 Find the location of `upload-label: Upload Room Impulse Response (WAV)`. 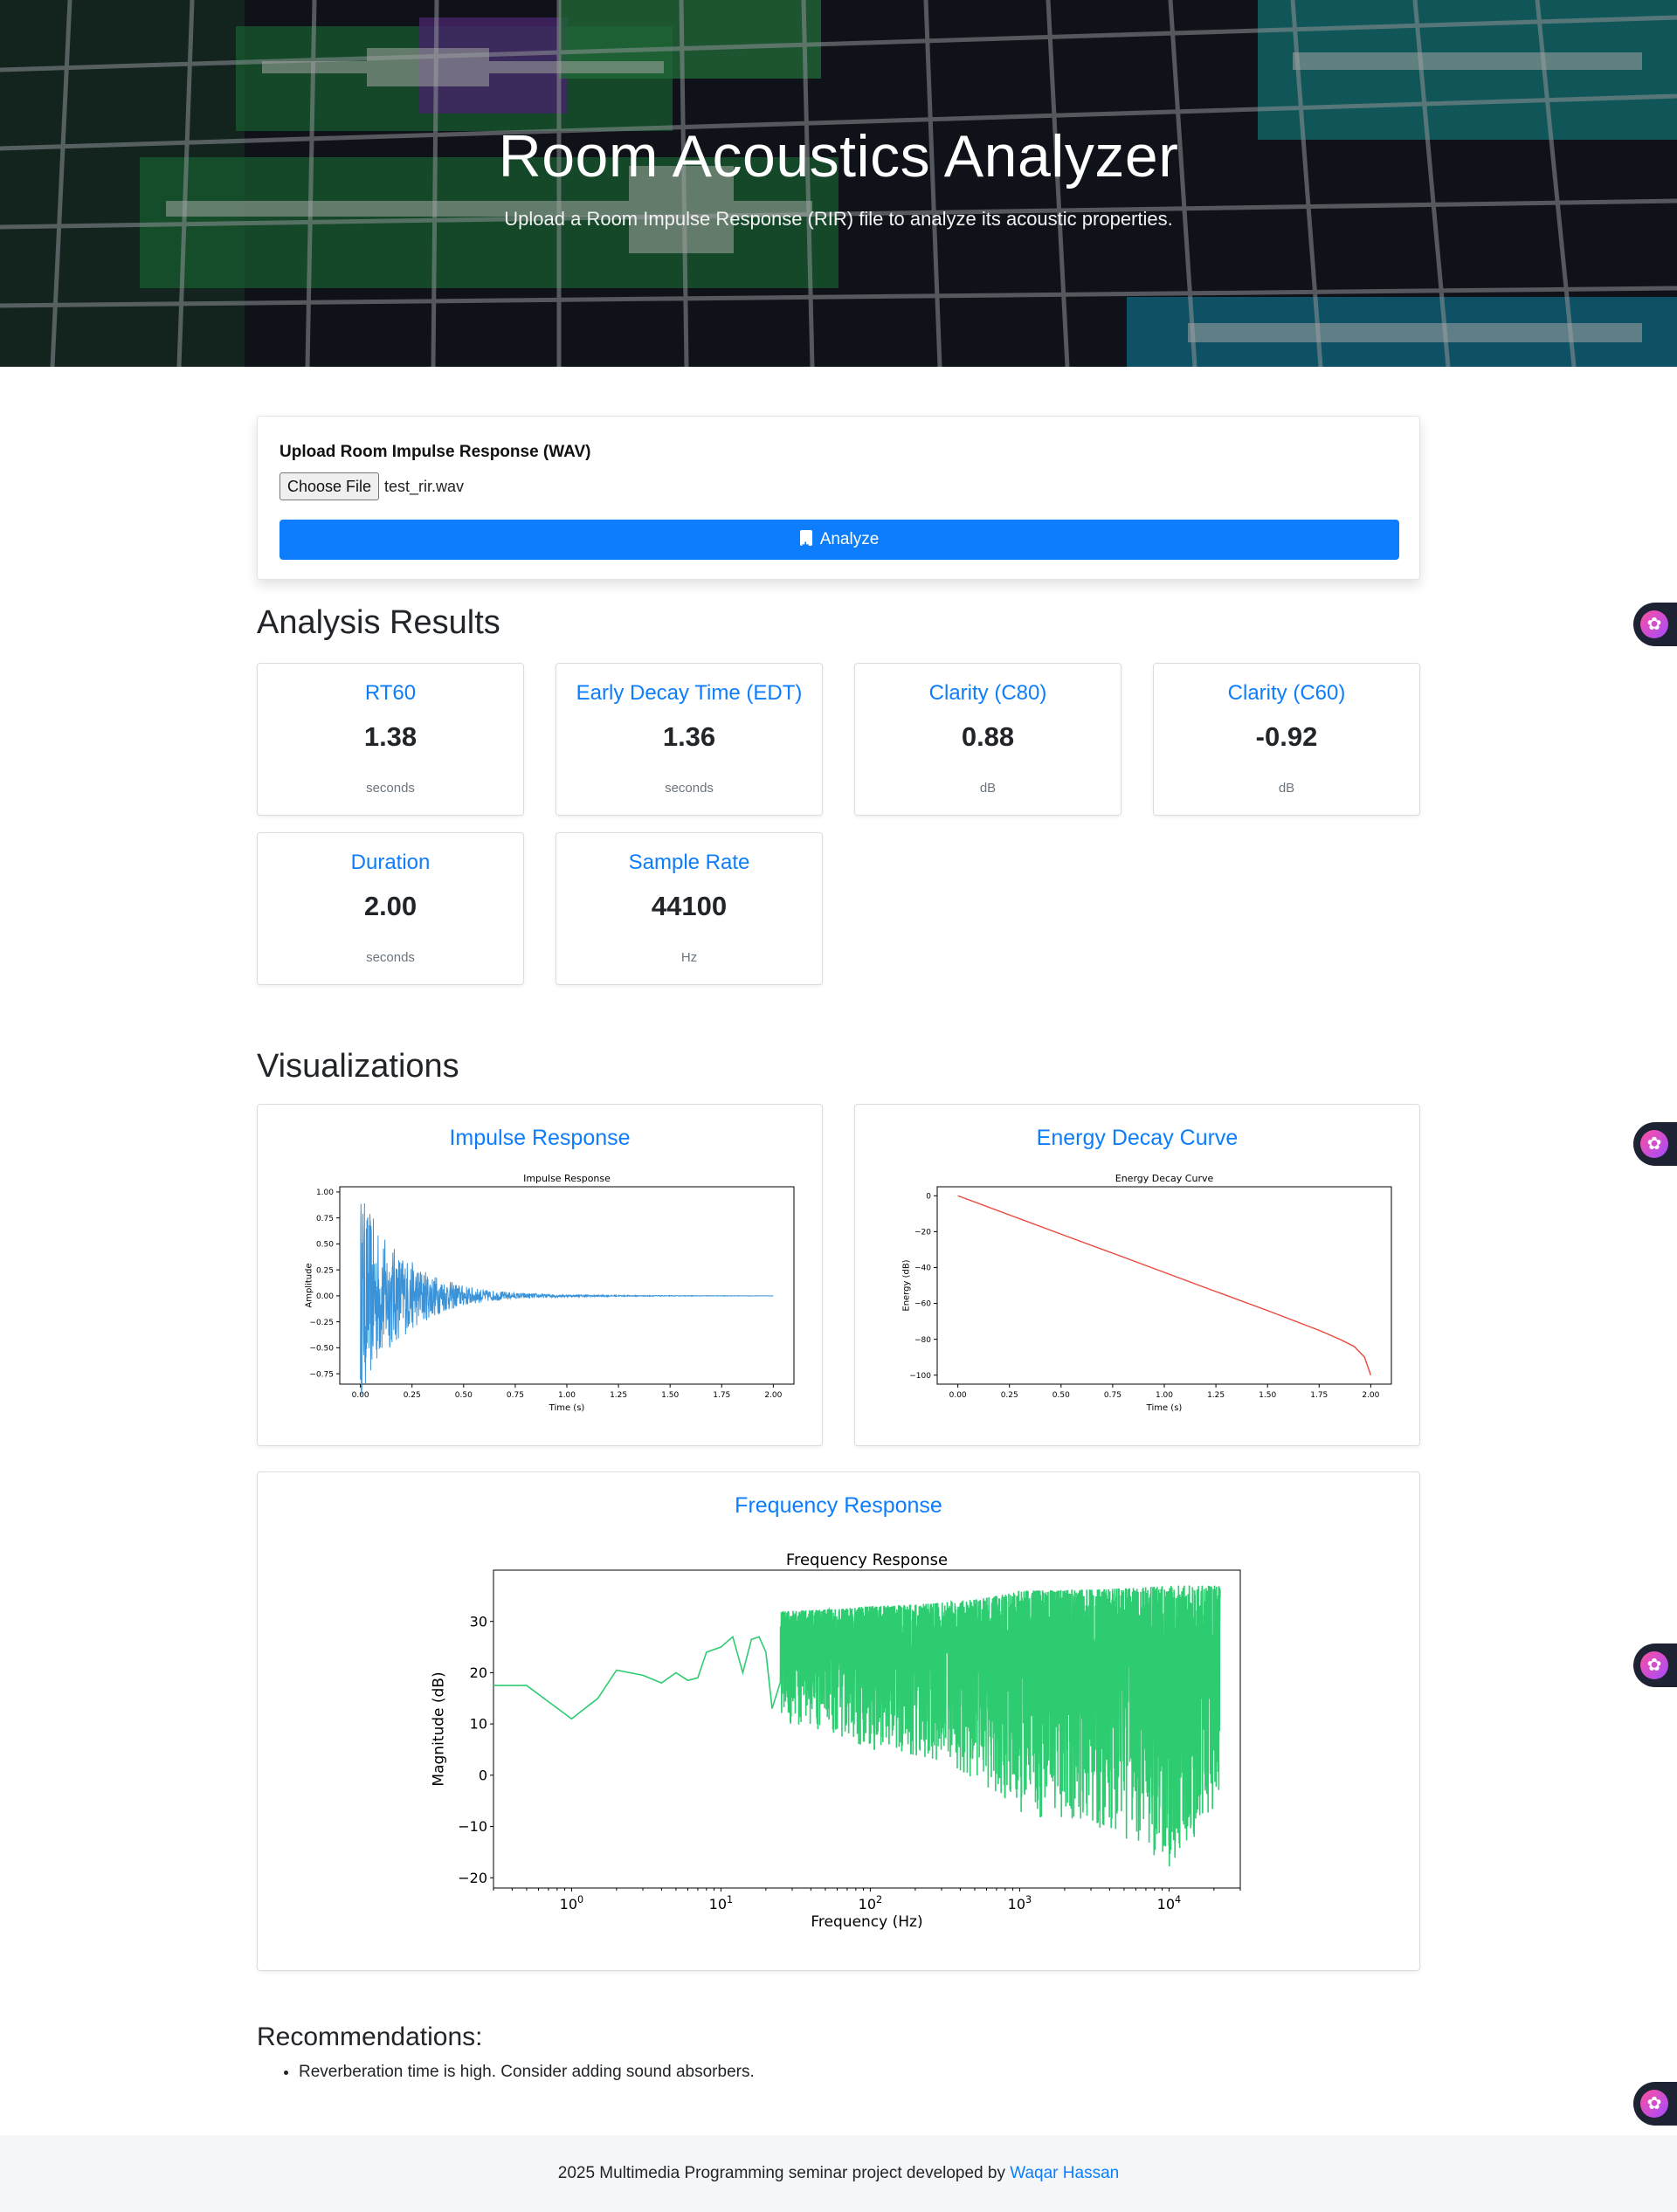

upload-label: Upload Room Impulse Response (WAV) is located at coordinates (435, 452).